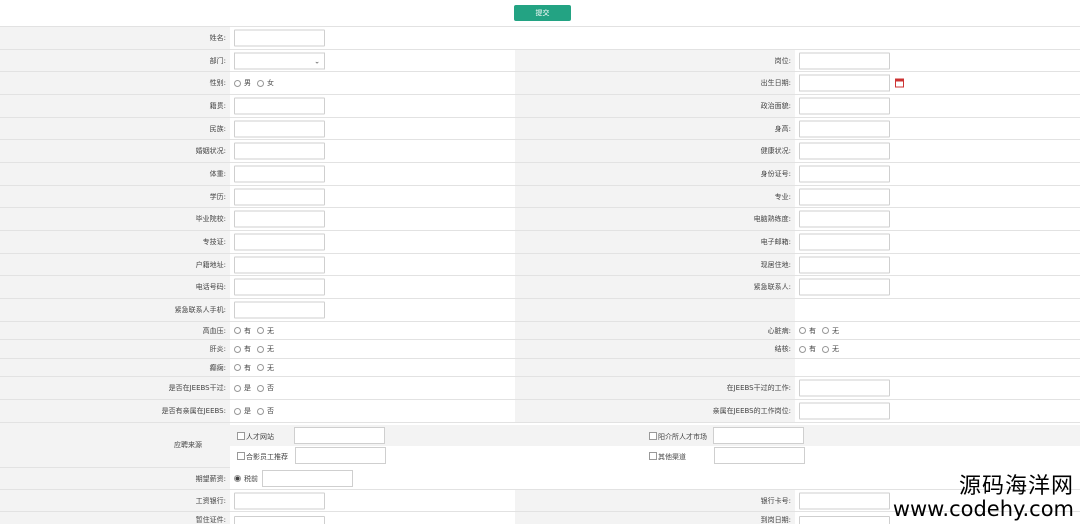 The height and width of the screenshot is (524, 1080). What do you see at coordinates (270, 83) in the screenshot?
I see `radio-label: 女` at bounding box center [270, 83].